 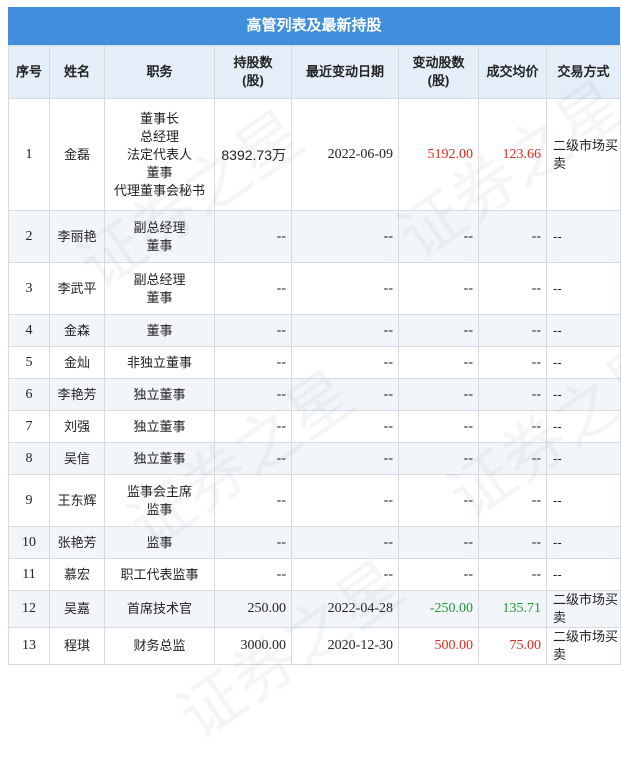 I want to click on cell-index: 12, so click(x=29, y=609).